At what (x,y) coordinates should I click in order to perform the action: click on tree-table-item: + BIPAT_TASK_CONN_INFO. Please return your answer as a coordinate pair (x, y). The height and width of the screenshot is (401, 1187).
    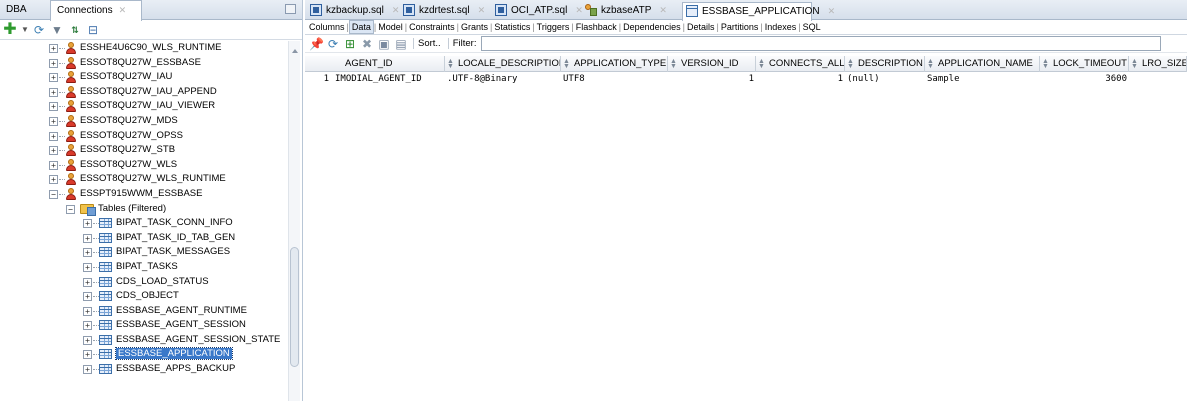
    Looking at the image, I should click on (145, 223).